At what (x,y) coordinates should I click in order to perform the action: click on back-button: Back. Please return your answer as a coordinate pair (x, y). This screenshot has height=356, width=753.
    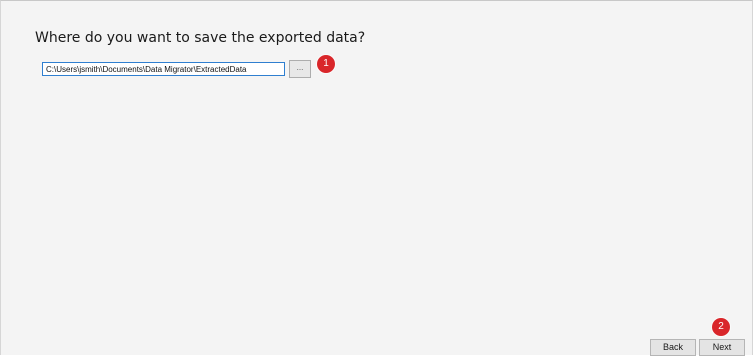
    Looking at the image, I should click on (673, 347).